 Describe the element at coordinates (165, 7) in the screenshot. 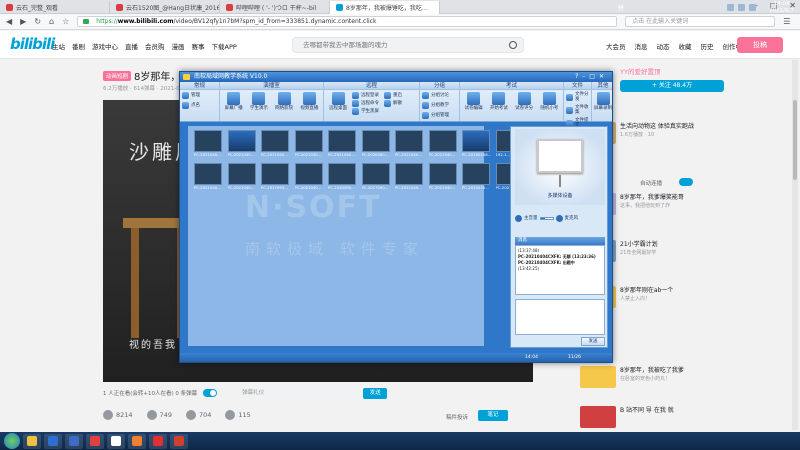

I see `browser-tab: 云石1520图_@Hang日状康_2016` at that location.